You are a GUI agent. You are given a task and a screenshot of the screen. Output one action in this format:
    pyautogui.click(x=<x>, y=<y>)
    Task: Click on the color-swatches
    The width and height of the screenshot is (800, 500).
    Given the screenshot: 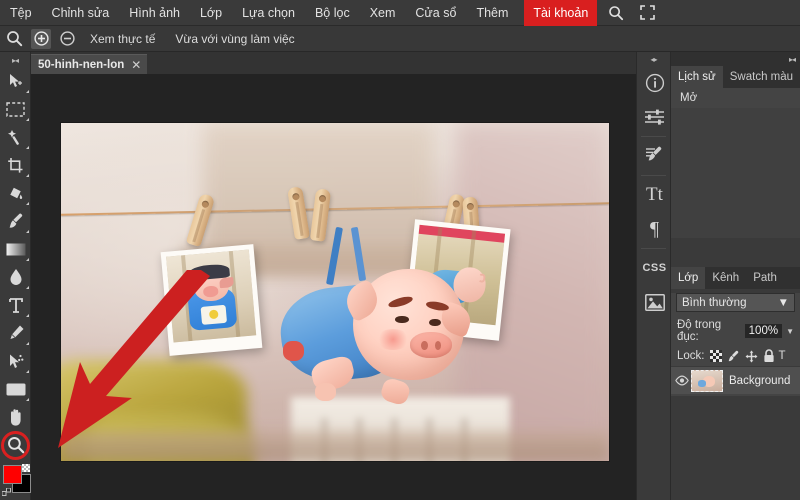 What is the action you would take?
    pyautogui.click(x=15, y=481)
    